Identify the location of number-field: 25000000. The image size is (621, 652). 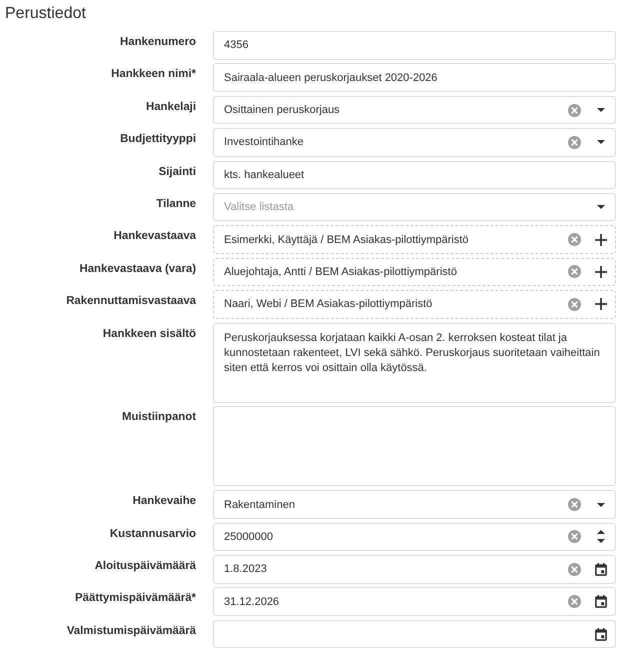
(414, 537).